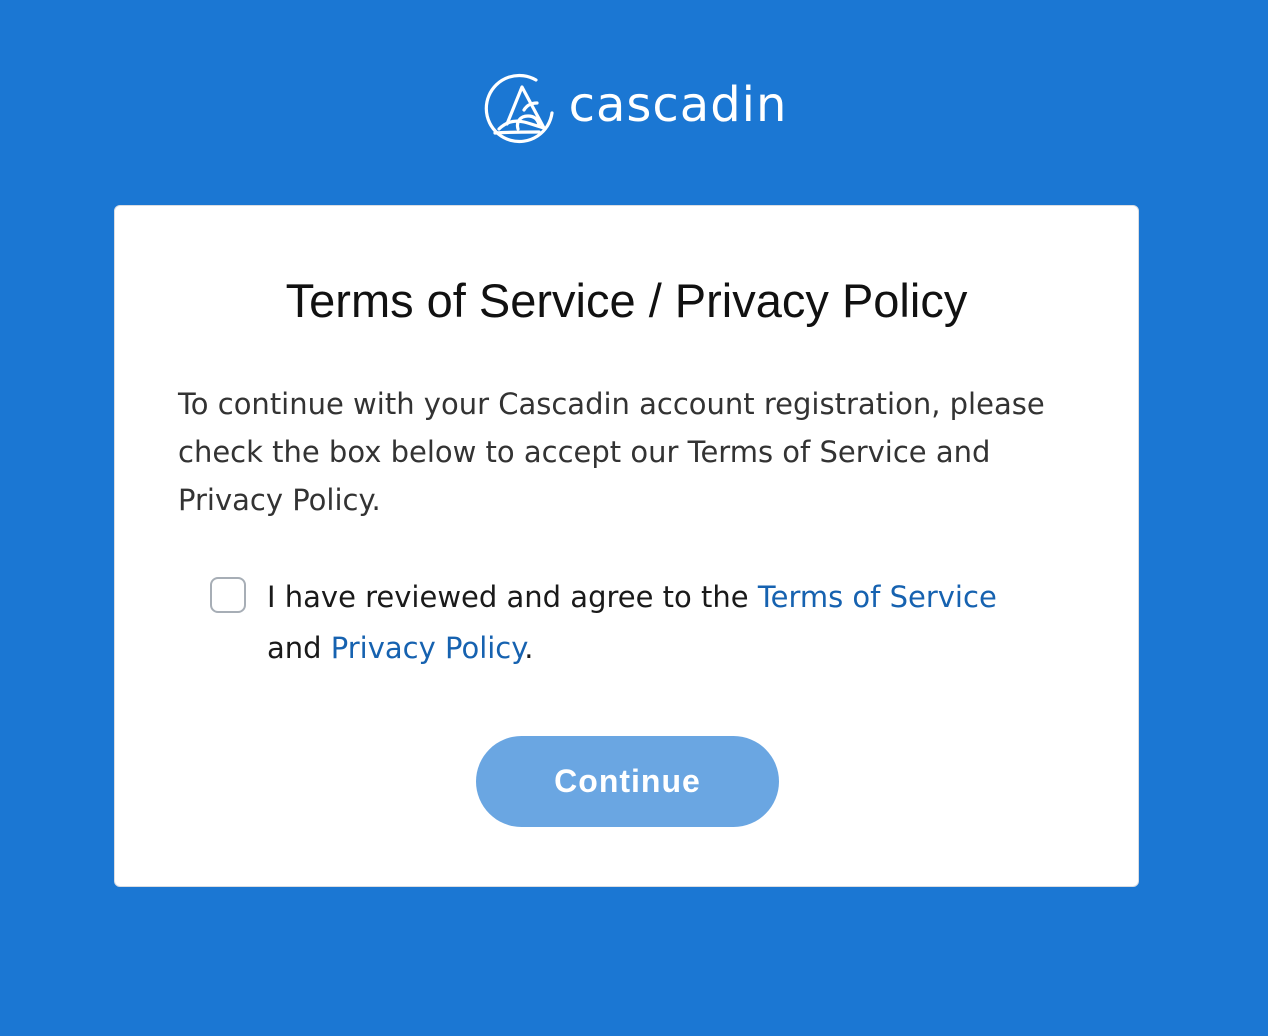  Describe the element at coordinates (228, 595) in the screenshot. I see `agree-checkbox` at that location.